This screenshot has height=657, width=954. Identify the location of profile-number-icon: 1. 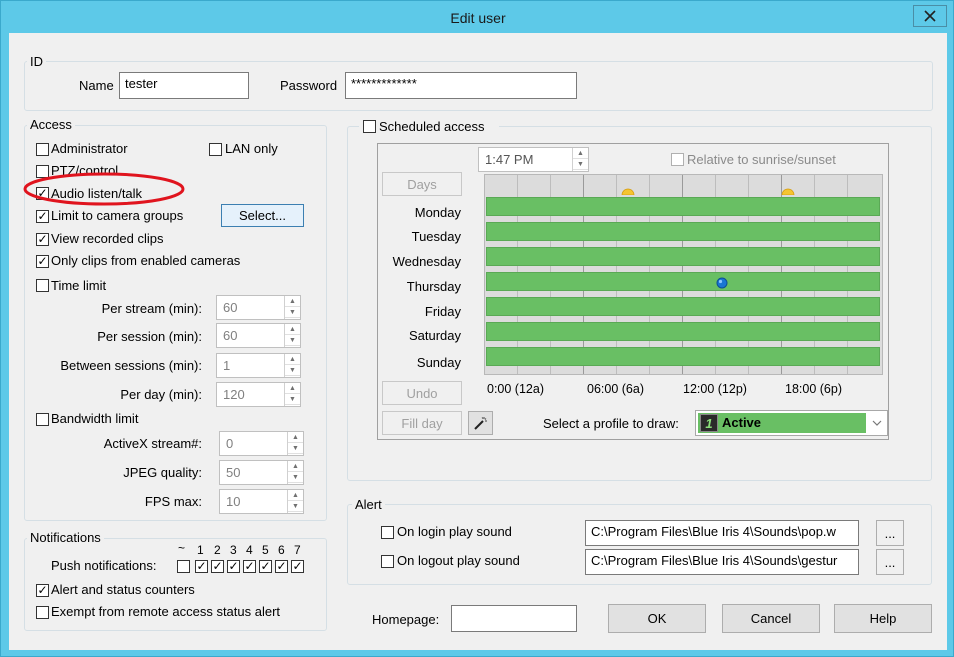
(709, 423).